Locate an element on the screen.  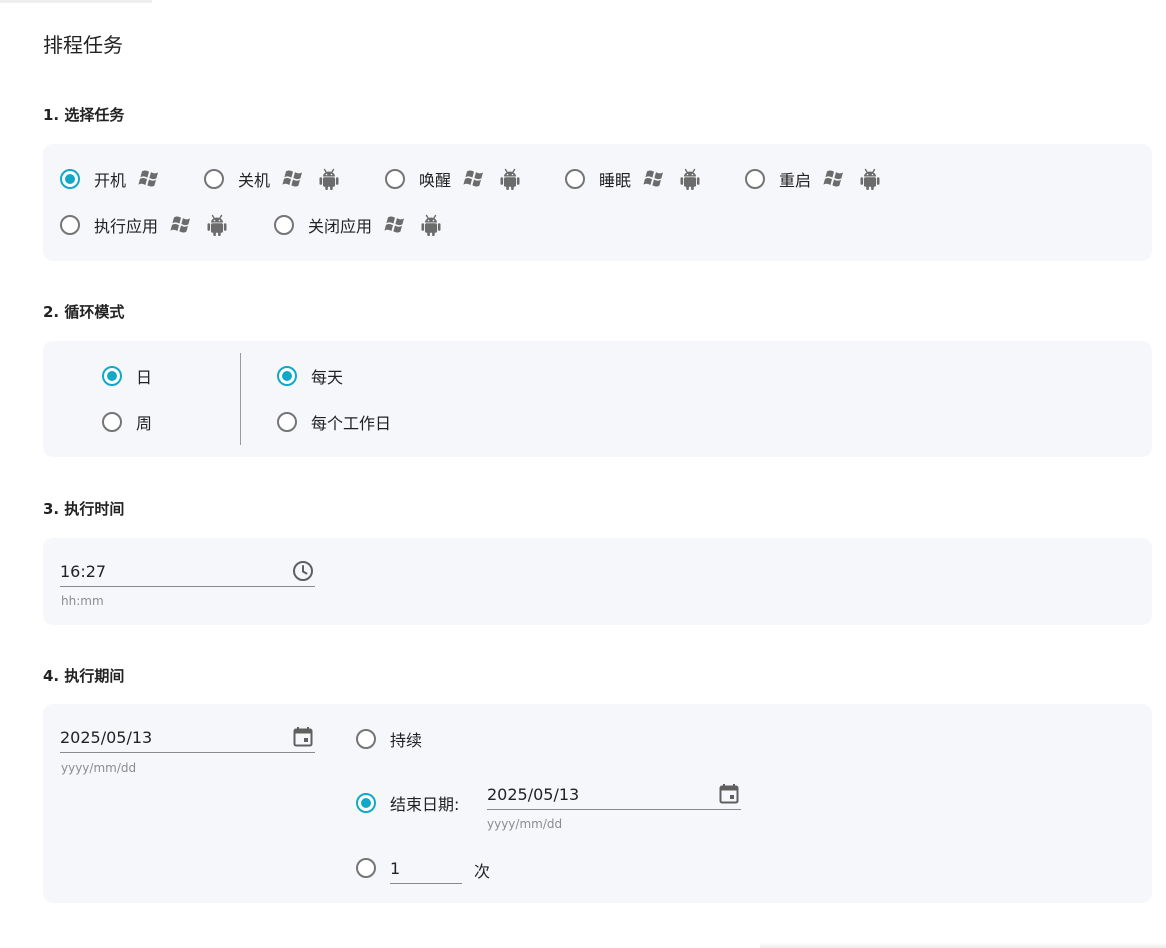
task-option-label: 睡眠 is located at coordinates (615, 180).